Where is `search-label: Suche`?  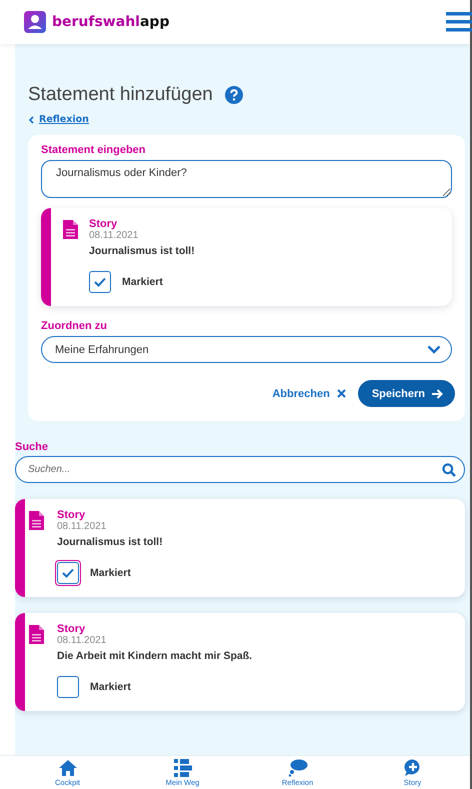
search-label: Suche is located at coordinates (32, 447).